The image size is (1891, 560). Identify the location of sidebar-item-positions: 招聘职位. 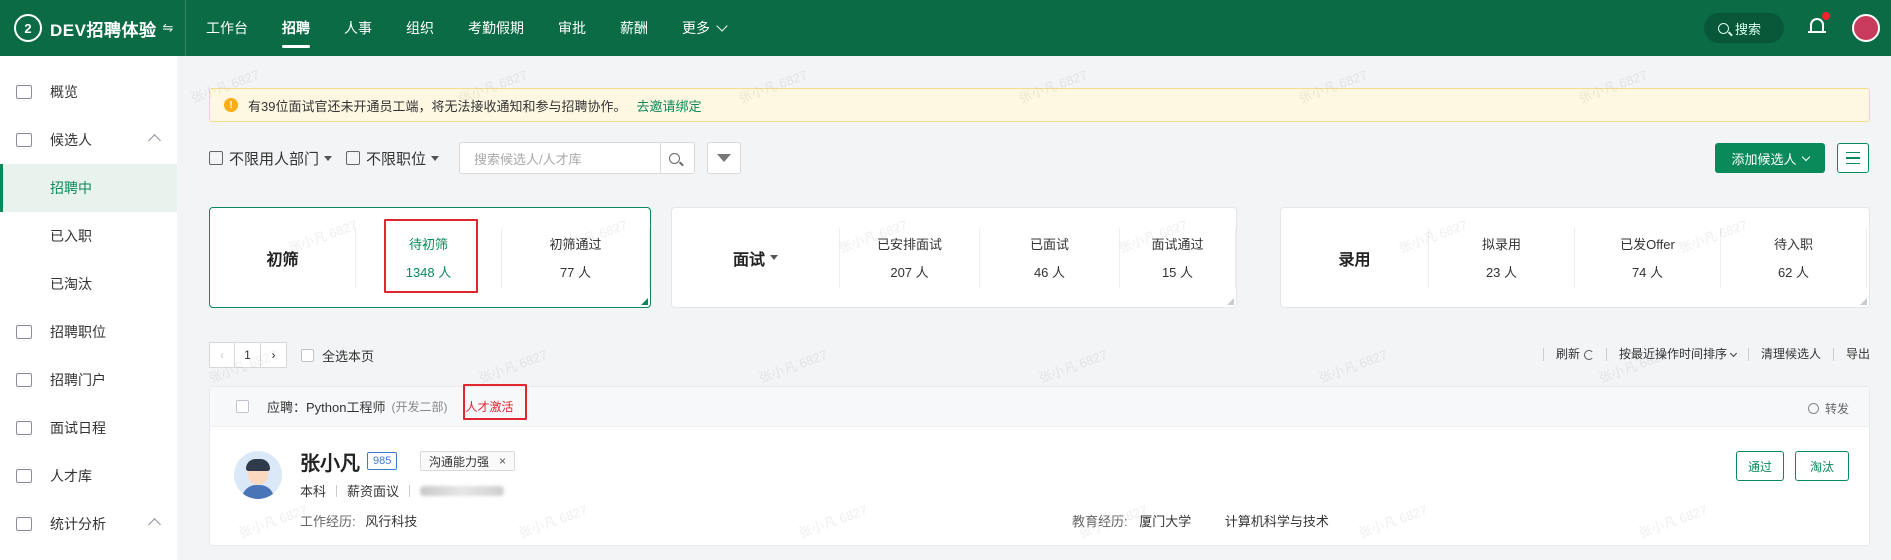
(88, 332).